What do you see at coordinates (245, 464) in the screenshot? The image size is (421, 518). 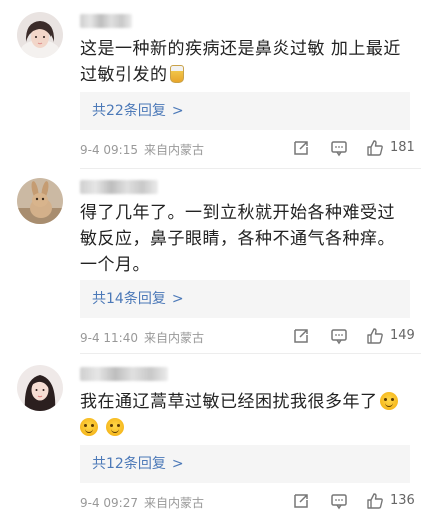 I see `view-replies-button: 共12条回复 >` at bounding box center [245, 464].